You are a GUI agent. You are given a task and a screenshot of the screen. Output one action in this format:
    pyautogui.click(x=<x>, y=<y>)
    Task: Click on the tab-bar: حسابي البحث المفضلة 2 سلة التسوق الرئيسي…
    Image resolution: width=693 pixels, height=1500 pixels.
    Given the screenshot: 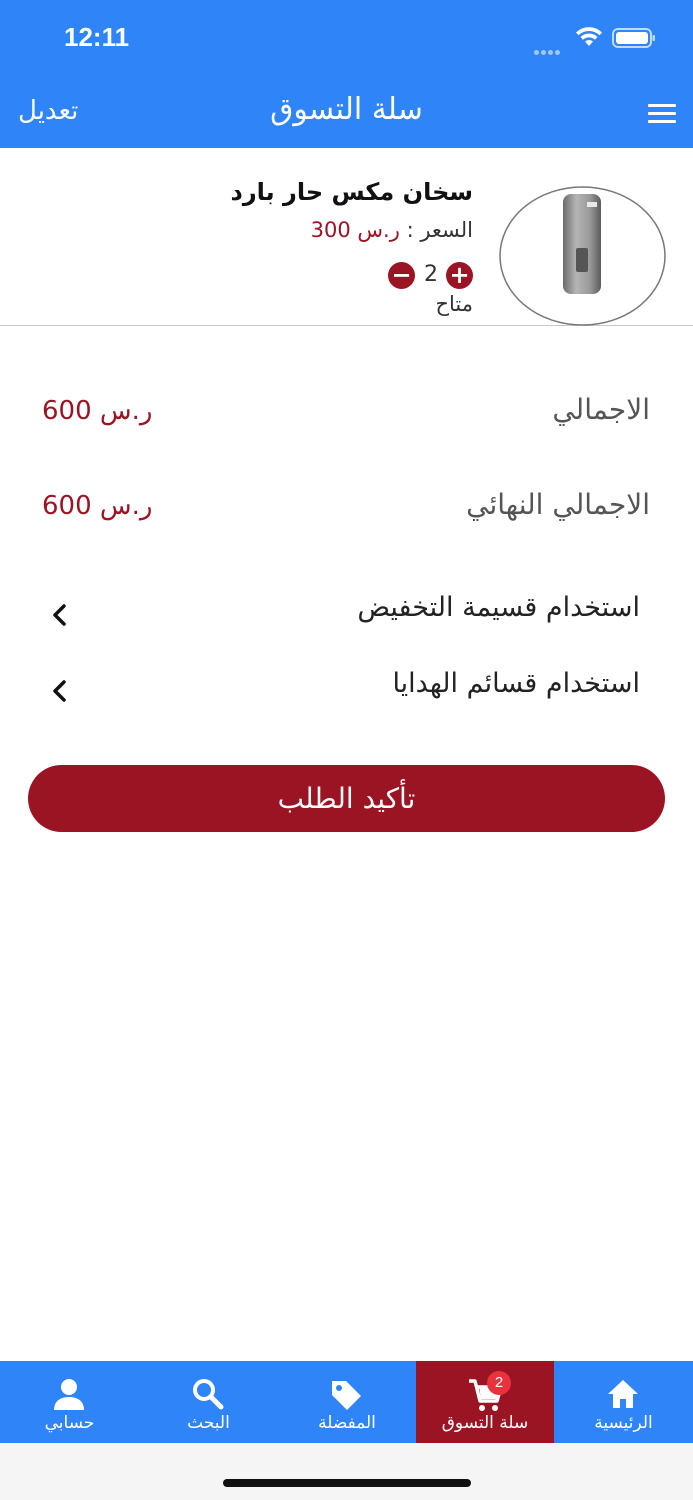 What is the action you would take?
    pyautogui.click(x=346, y=1402)
    